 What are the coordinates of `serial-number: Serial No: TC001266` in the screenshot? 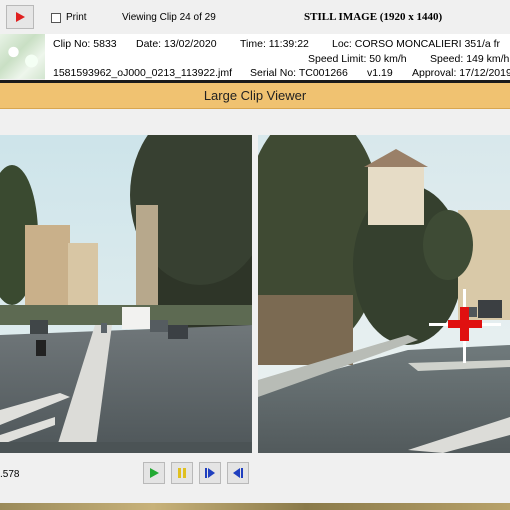 It's located at (299, 73).